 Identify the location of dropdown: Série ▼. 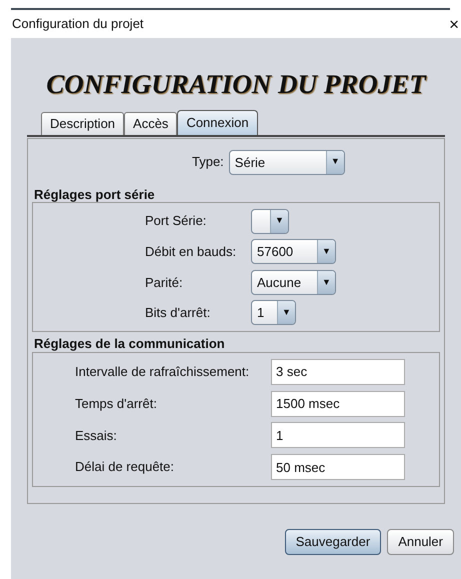
(286, 162).